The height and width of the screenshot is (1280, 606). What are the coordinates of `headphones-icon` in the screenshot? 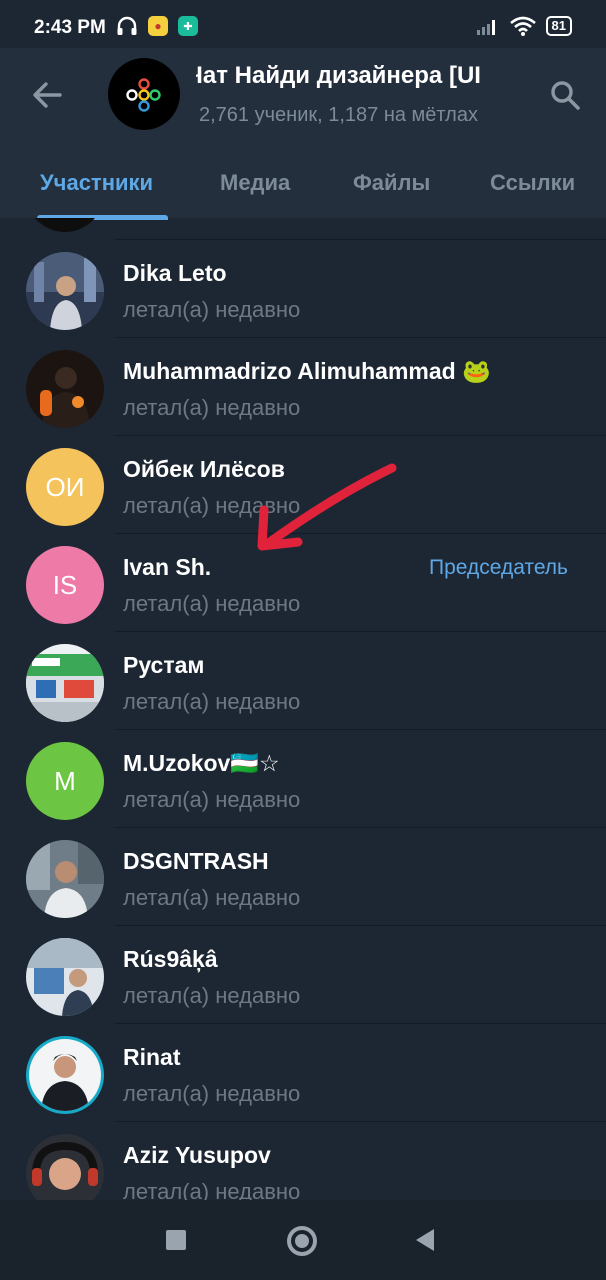 It's located at (127, 25).